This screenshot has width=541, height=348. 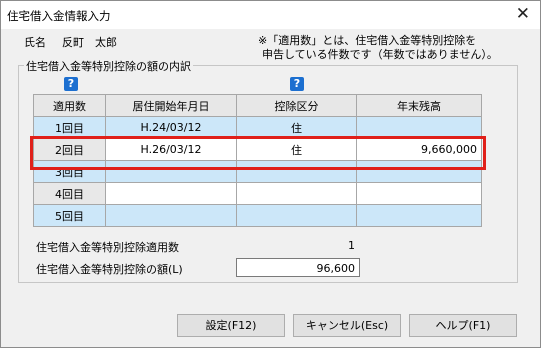 What do you see at coordinates (69, 215) in the screenshot?
I see `row-count-cell: 5回目` at bounding box center [69, 215].